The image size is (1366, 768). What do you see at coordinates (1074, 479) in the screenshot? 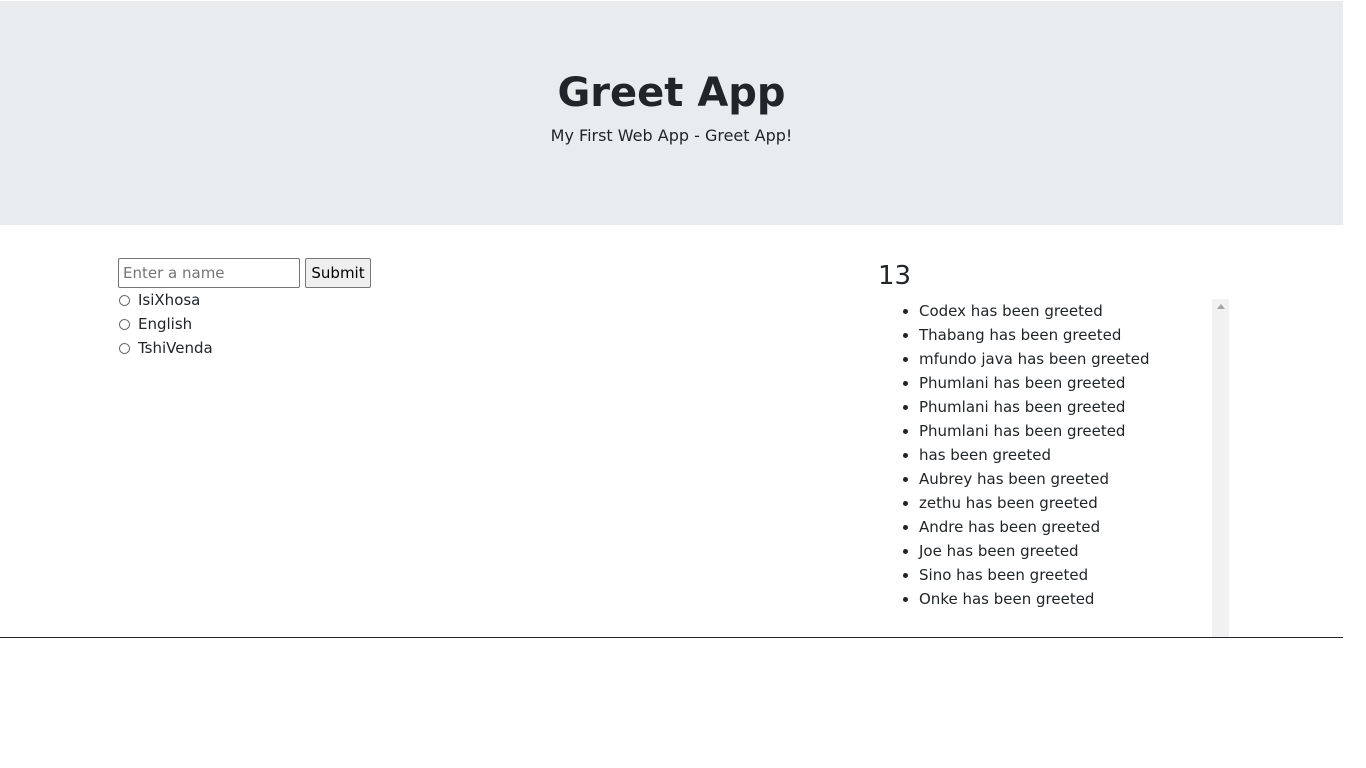
I see `list-item: Aubrey has been greeted` at bounding box center [1074, 479].